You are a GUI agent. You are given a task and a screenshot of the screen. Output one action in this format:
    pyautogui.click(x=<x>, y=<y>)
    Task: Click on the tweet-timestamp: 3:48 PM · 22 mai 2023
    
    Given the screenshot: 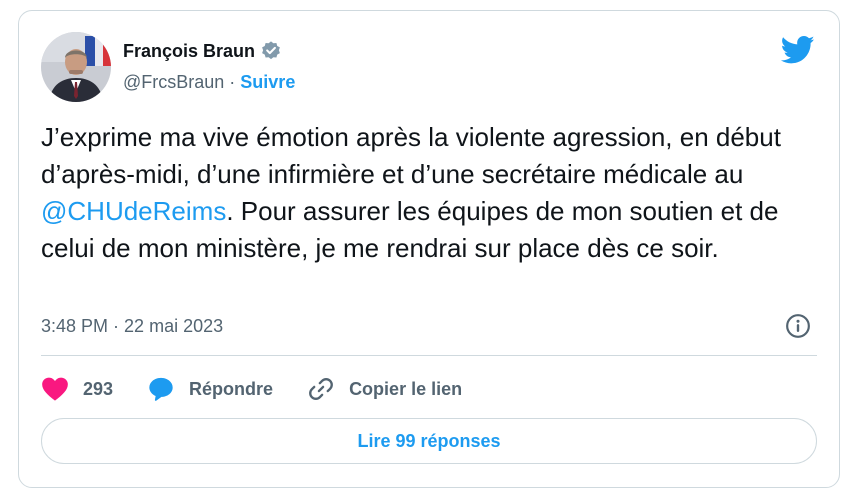 What is the action you would take?
    pyautogui.click(x=132, y=326)
    